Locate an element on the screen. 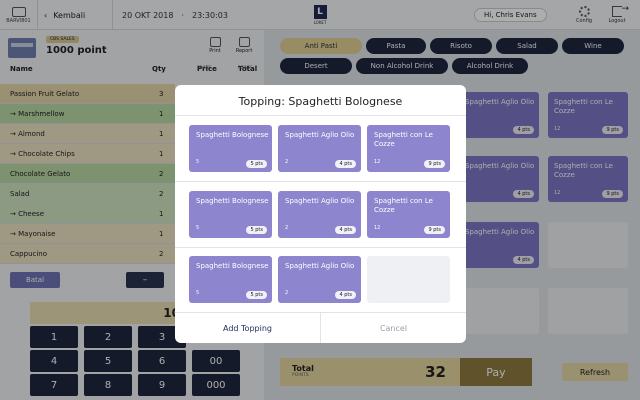  add-topping-button: Add Topping is located at coordinates (247, 328).